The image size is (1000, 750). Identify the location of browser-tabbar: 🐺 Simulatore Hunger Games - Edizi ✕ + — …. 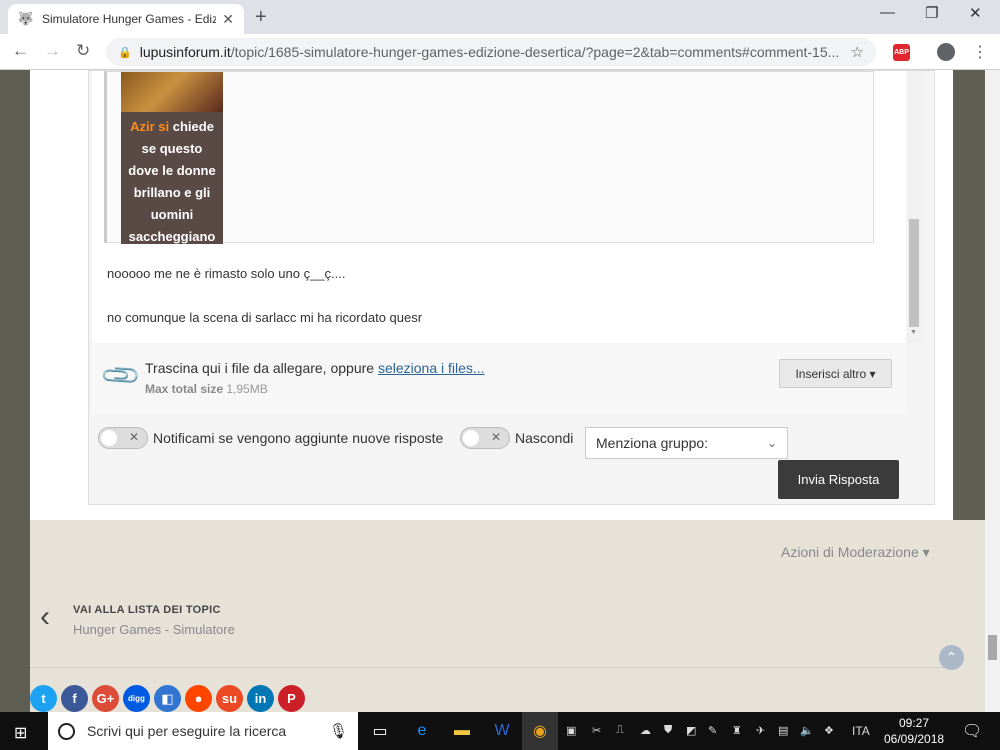
(500, 17).